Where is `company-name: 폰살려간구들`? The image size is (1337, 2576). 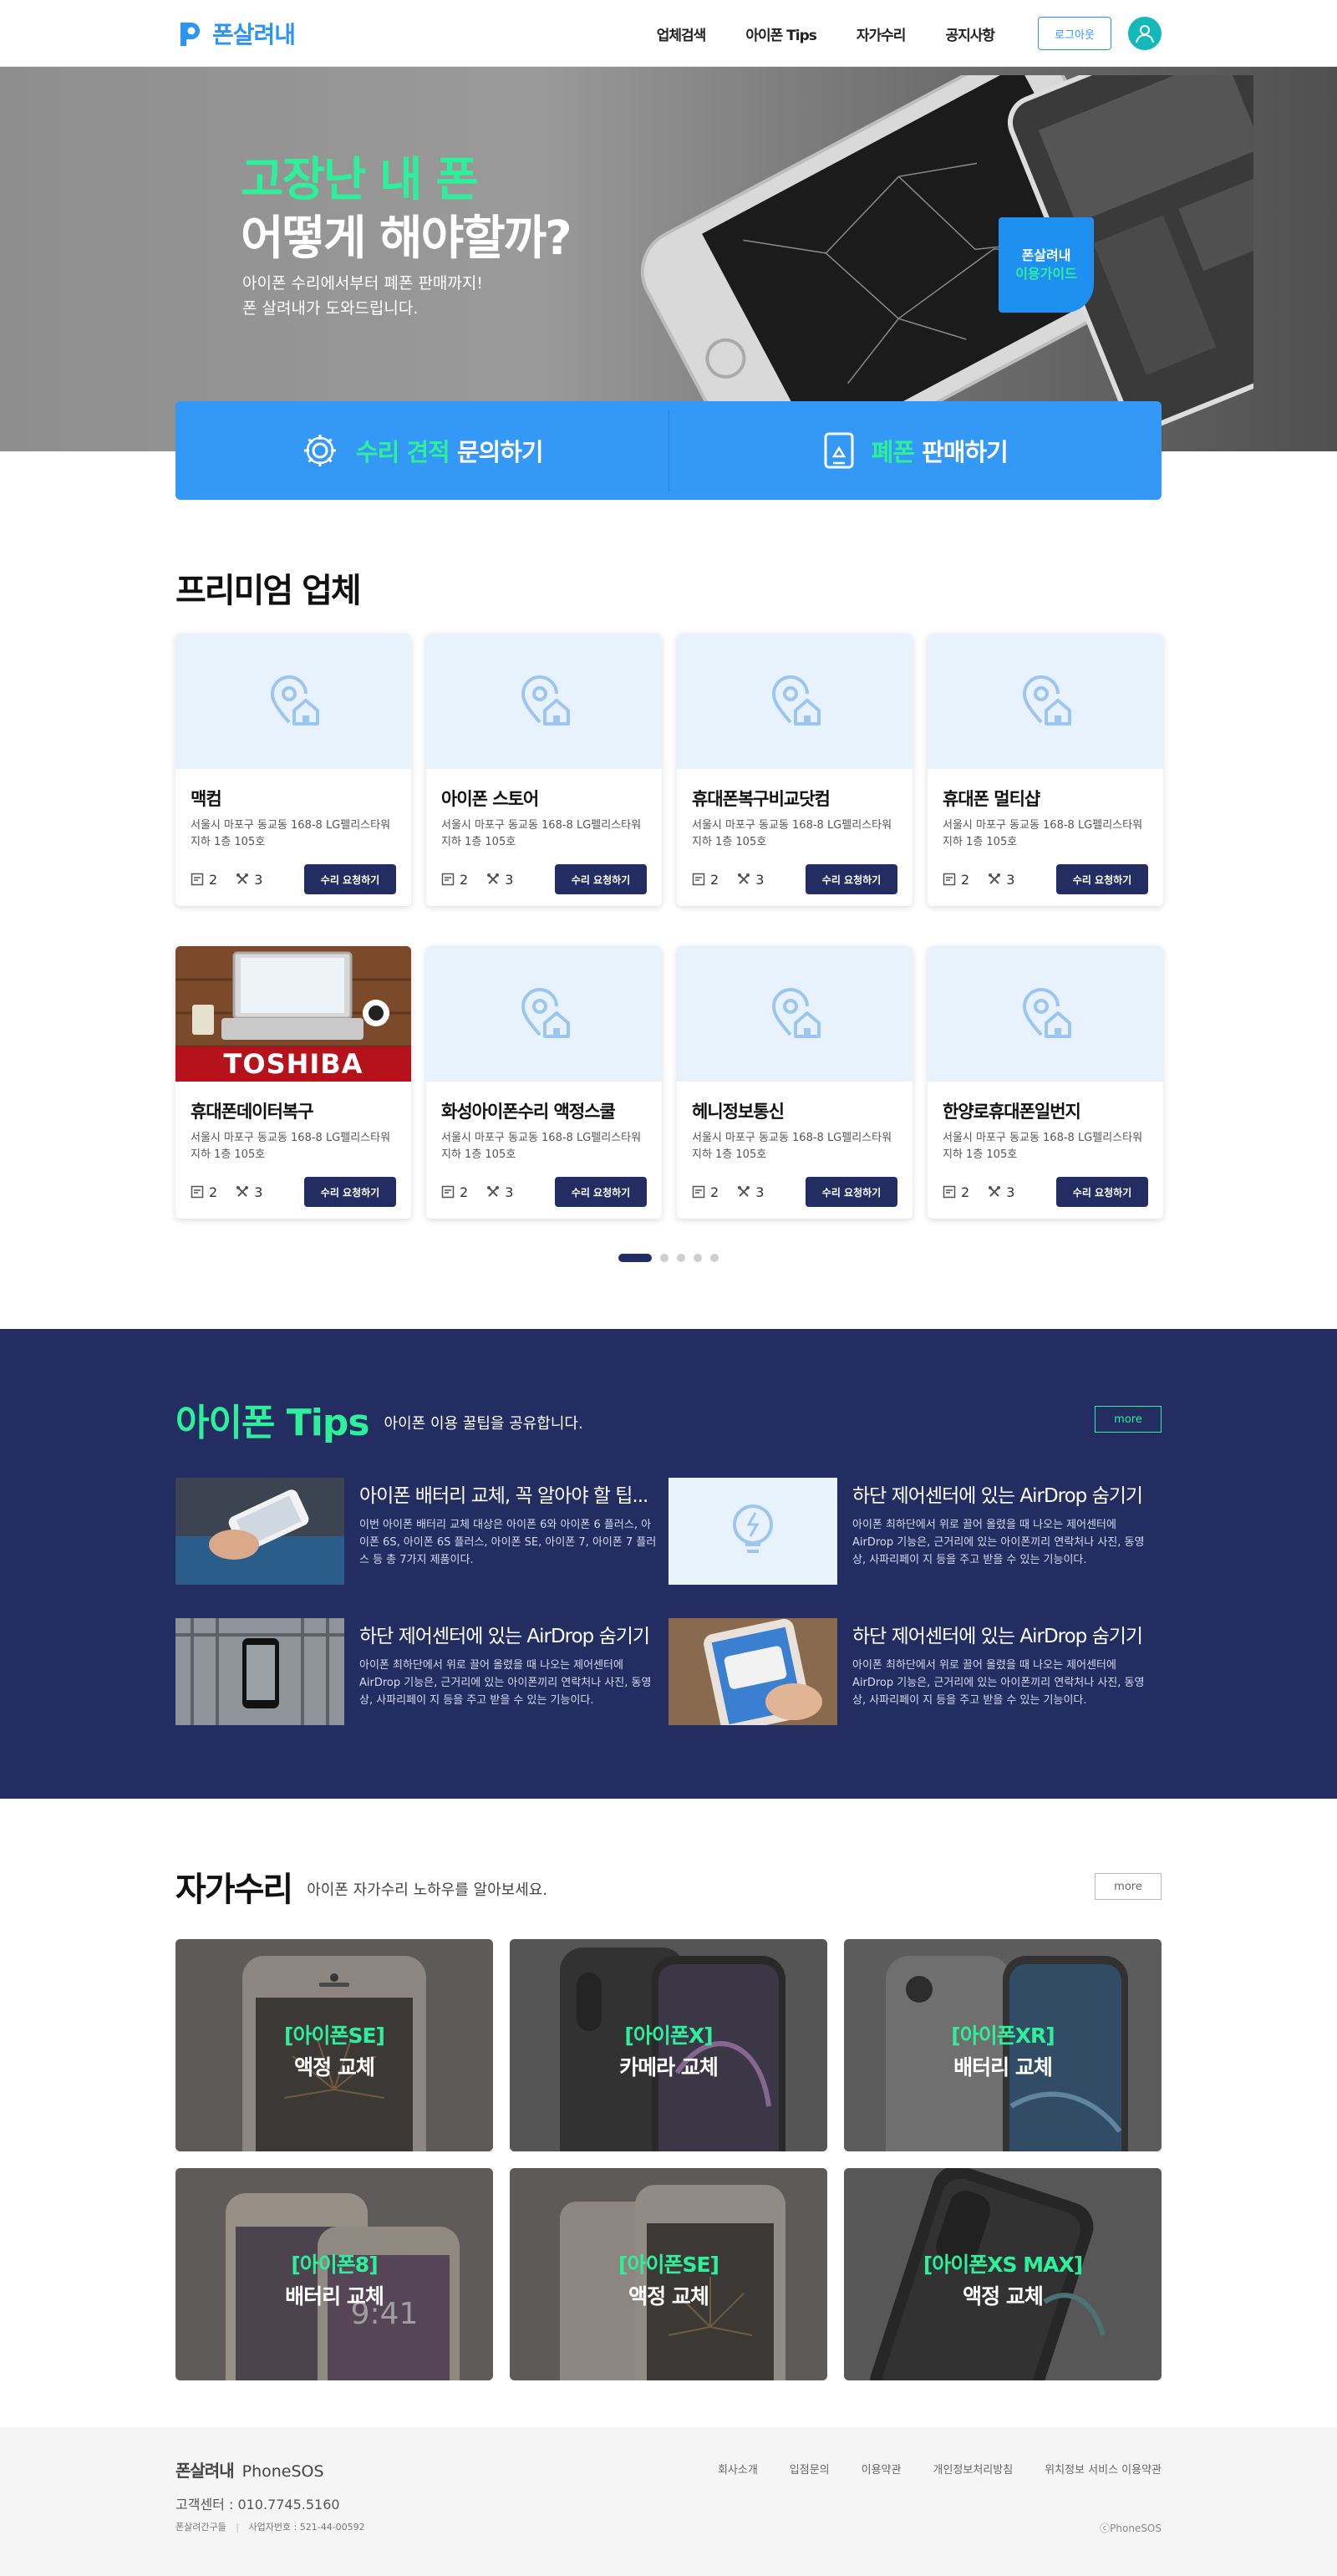
company-name: 폰살려간구들 is located at coordinates (200, 2527).